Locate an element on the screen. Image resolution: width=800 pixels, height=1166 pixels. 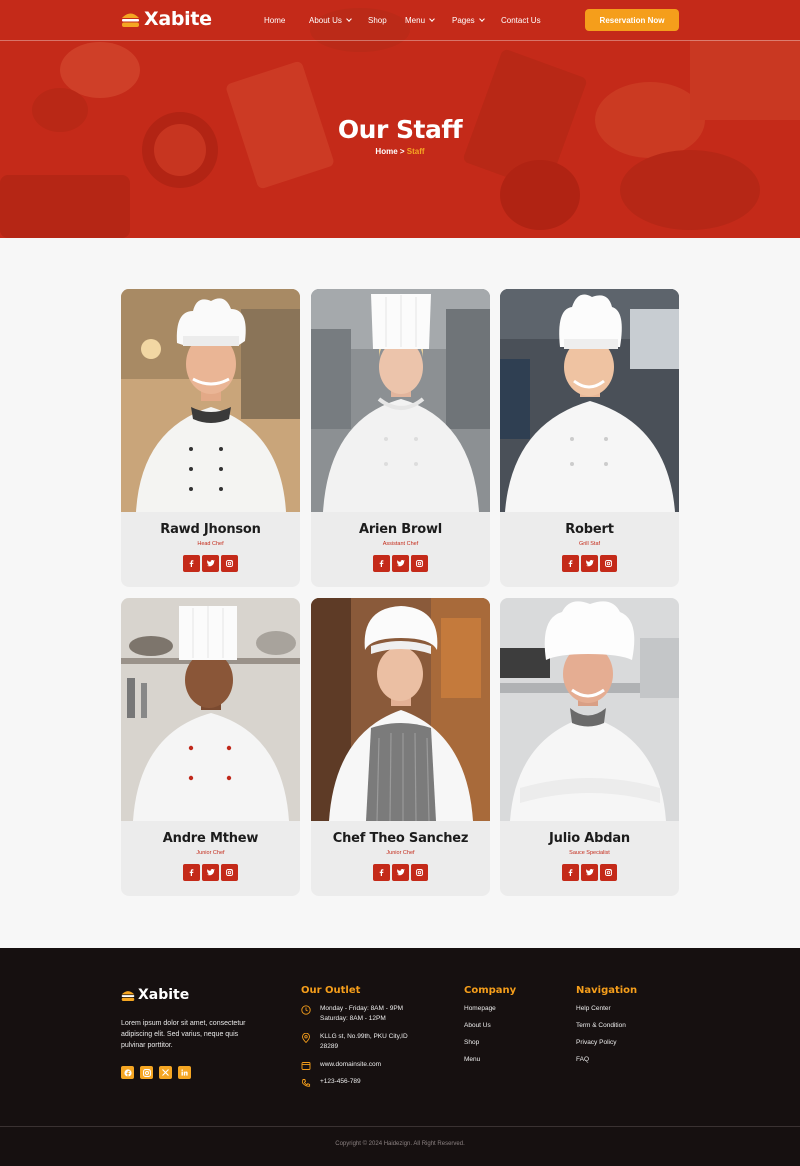
page-title: Our Staff is located at coordinates (400, 129).